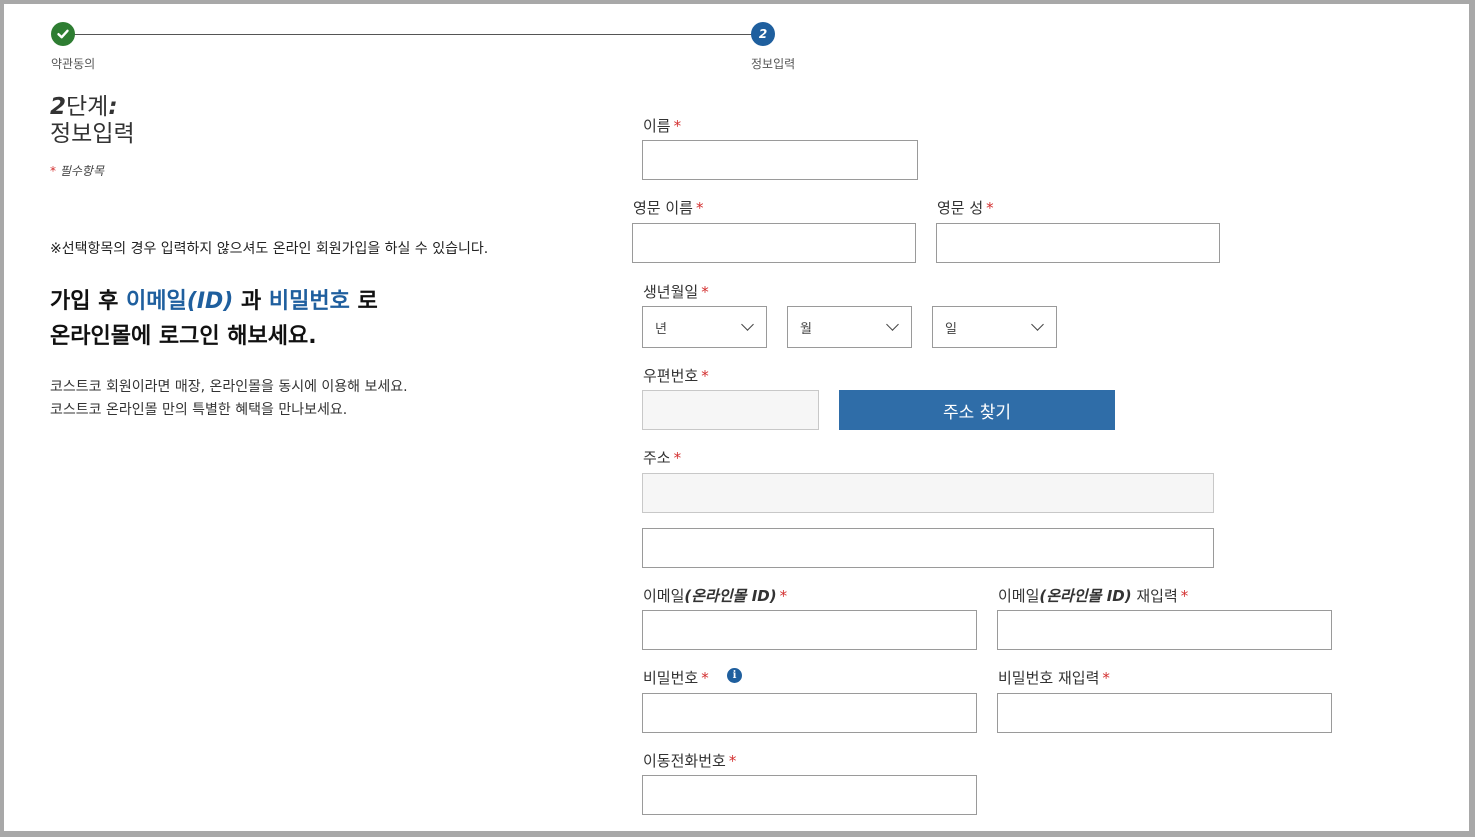 This screenshot has height=837, width=1475. I want to click on required-star: *, so click(53, 171).